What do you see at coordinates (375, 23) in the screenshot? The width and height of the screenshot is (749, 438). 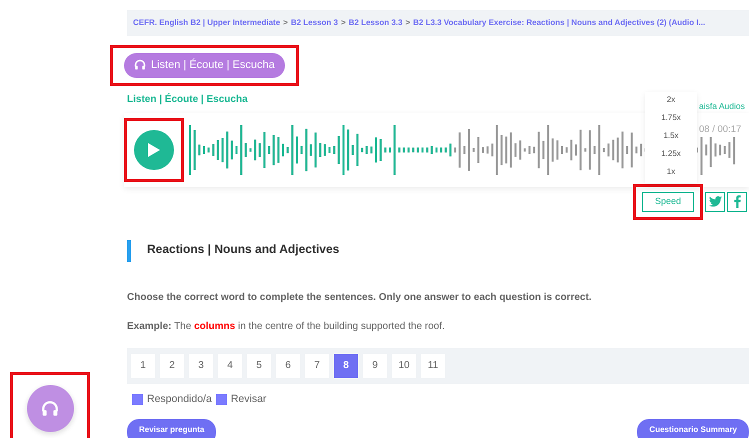 I see `breadcrumb-link: B2 Lesson 3.3` at bounding box center [375, 23].